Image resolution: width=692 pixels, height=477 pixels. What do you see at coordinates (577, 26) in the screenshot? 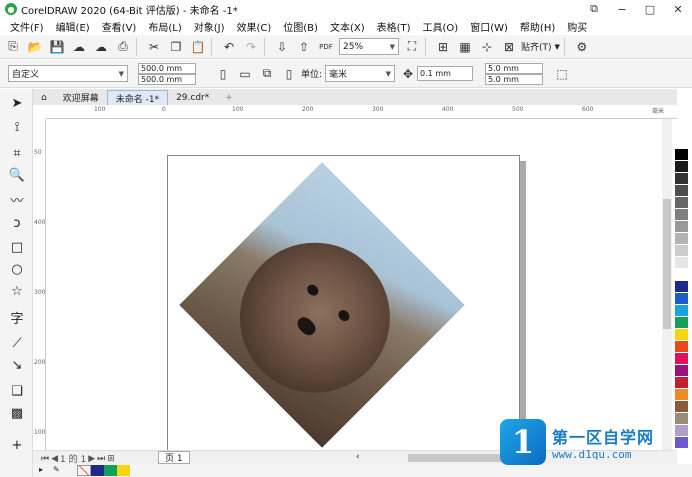
I see `menu-buy: 购买` at bounding box center [577, 26].